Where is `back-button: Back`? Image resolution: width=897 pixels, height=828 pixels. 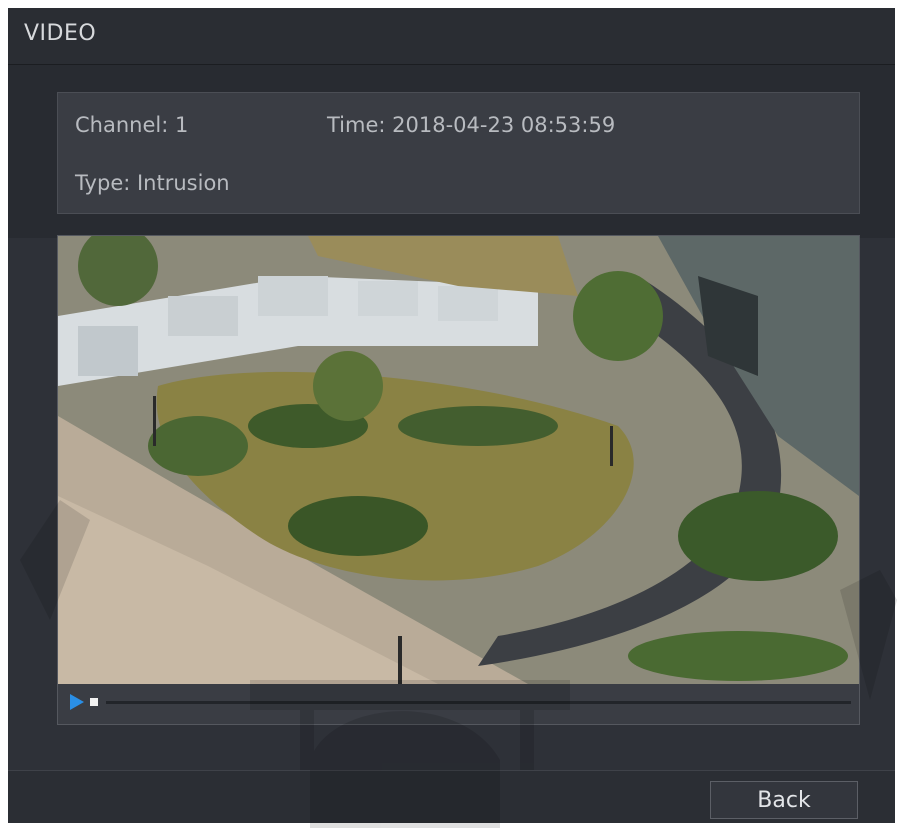 back-button: Back is located at coordinates (784, 800).